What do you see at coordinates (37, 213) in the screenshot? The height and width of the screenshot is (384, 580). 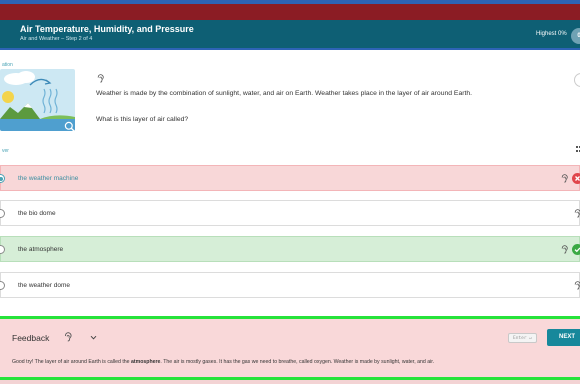 I see `answer-option-label: the bio dome` at bounding box center [37, 213].